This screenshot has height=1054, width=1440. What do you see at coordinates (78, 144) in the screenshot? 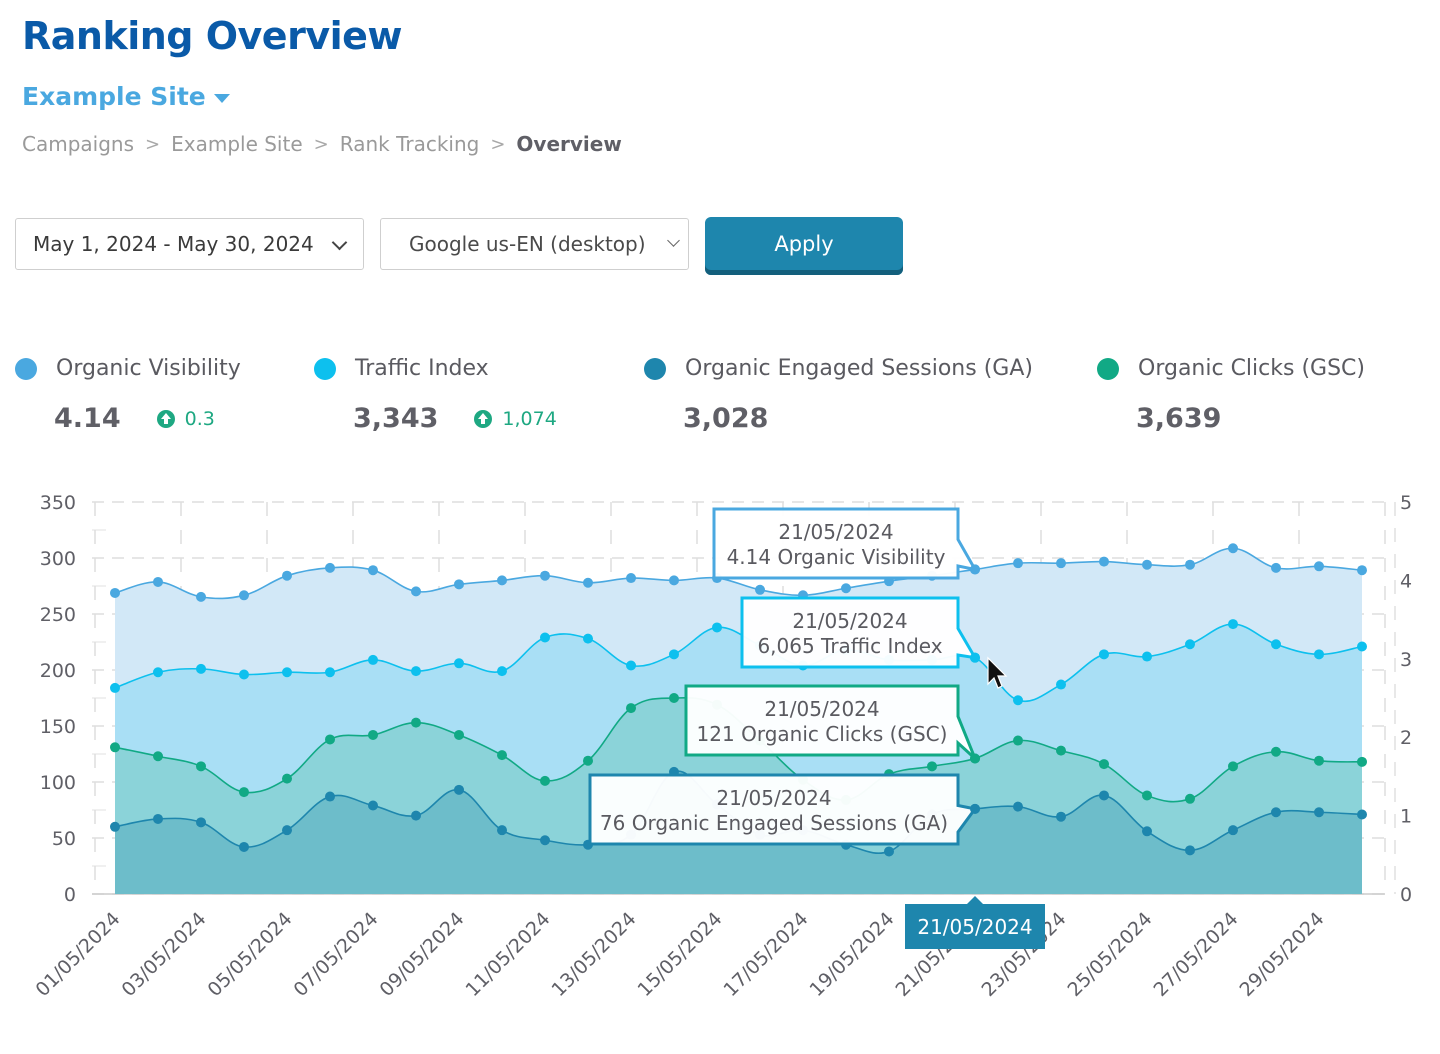
I see `breadcrumb-campaigns: Campaigns` at bounding box center [78, 144].